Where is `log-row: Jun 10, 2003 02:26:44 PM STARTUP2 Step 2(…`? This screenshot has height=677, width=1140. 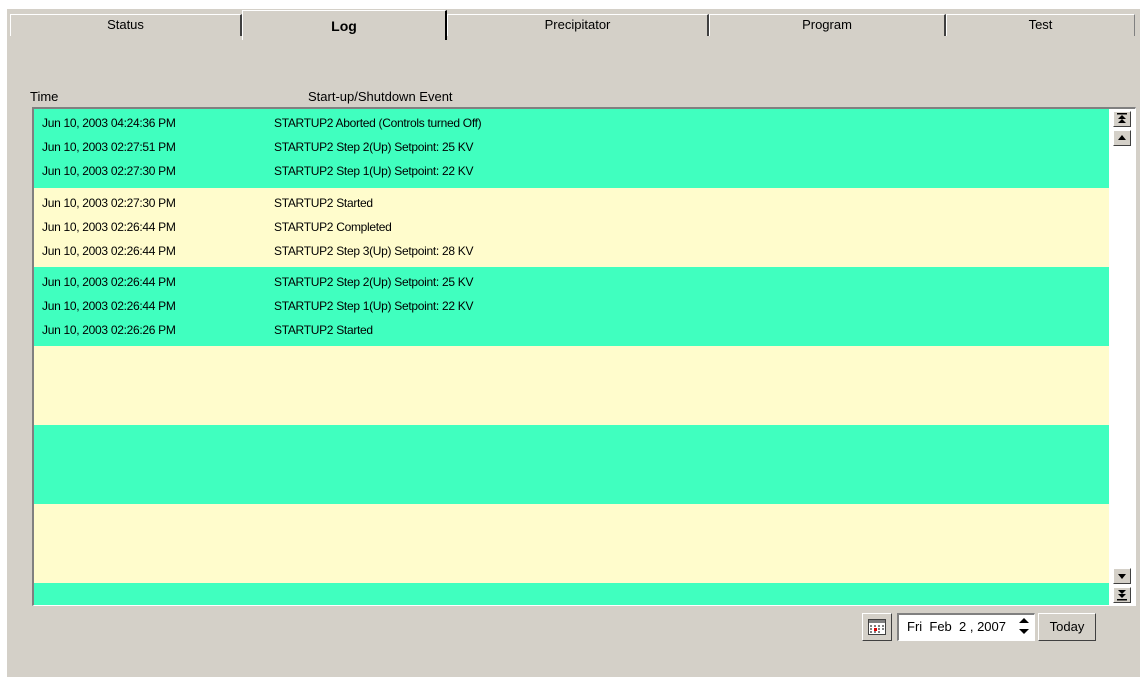 log-row: Jun 10, 2003 02:26:44 PM STARTUP2 Step 2(… is located at coordinates (571, 282).